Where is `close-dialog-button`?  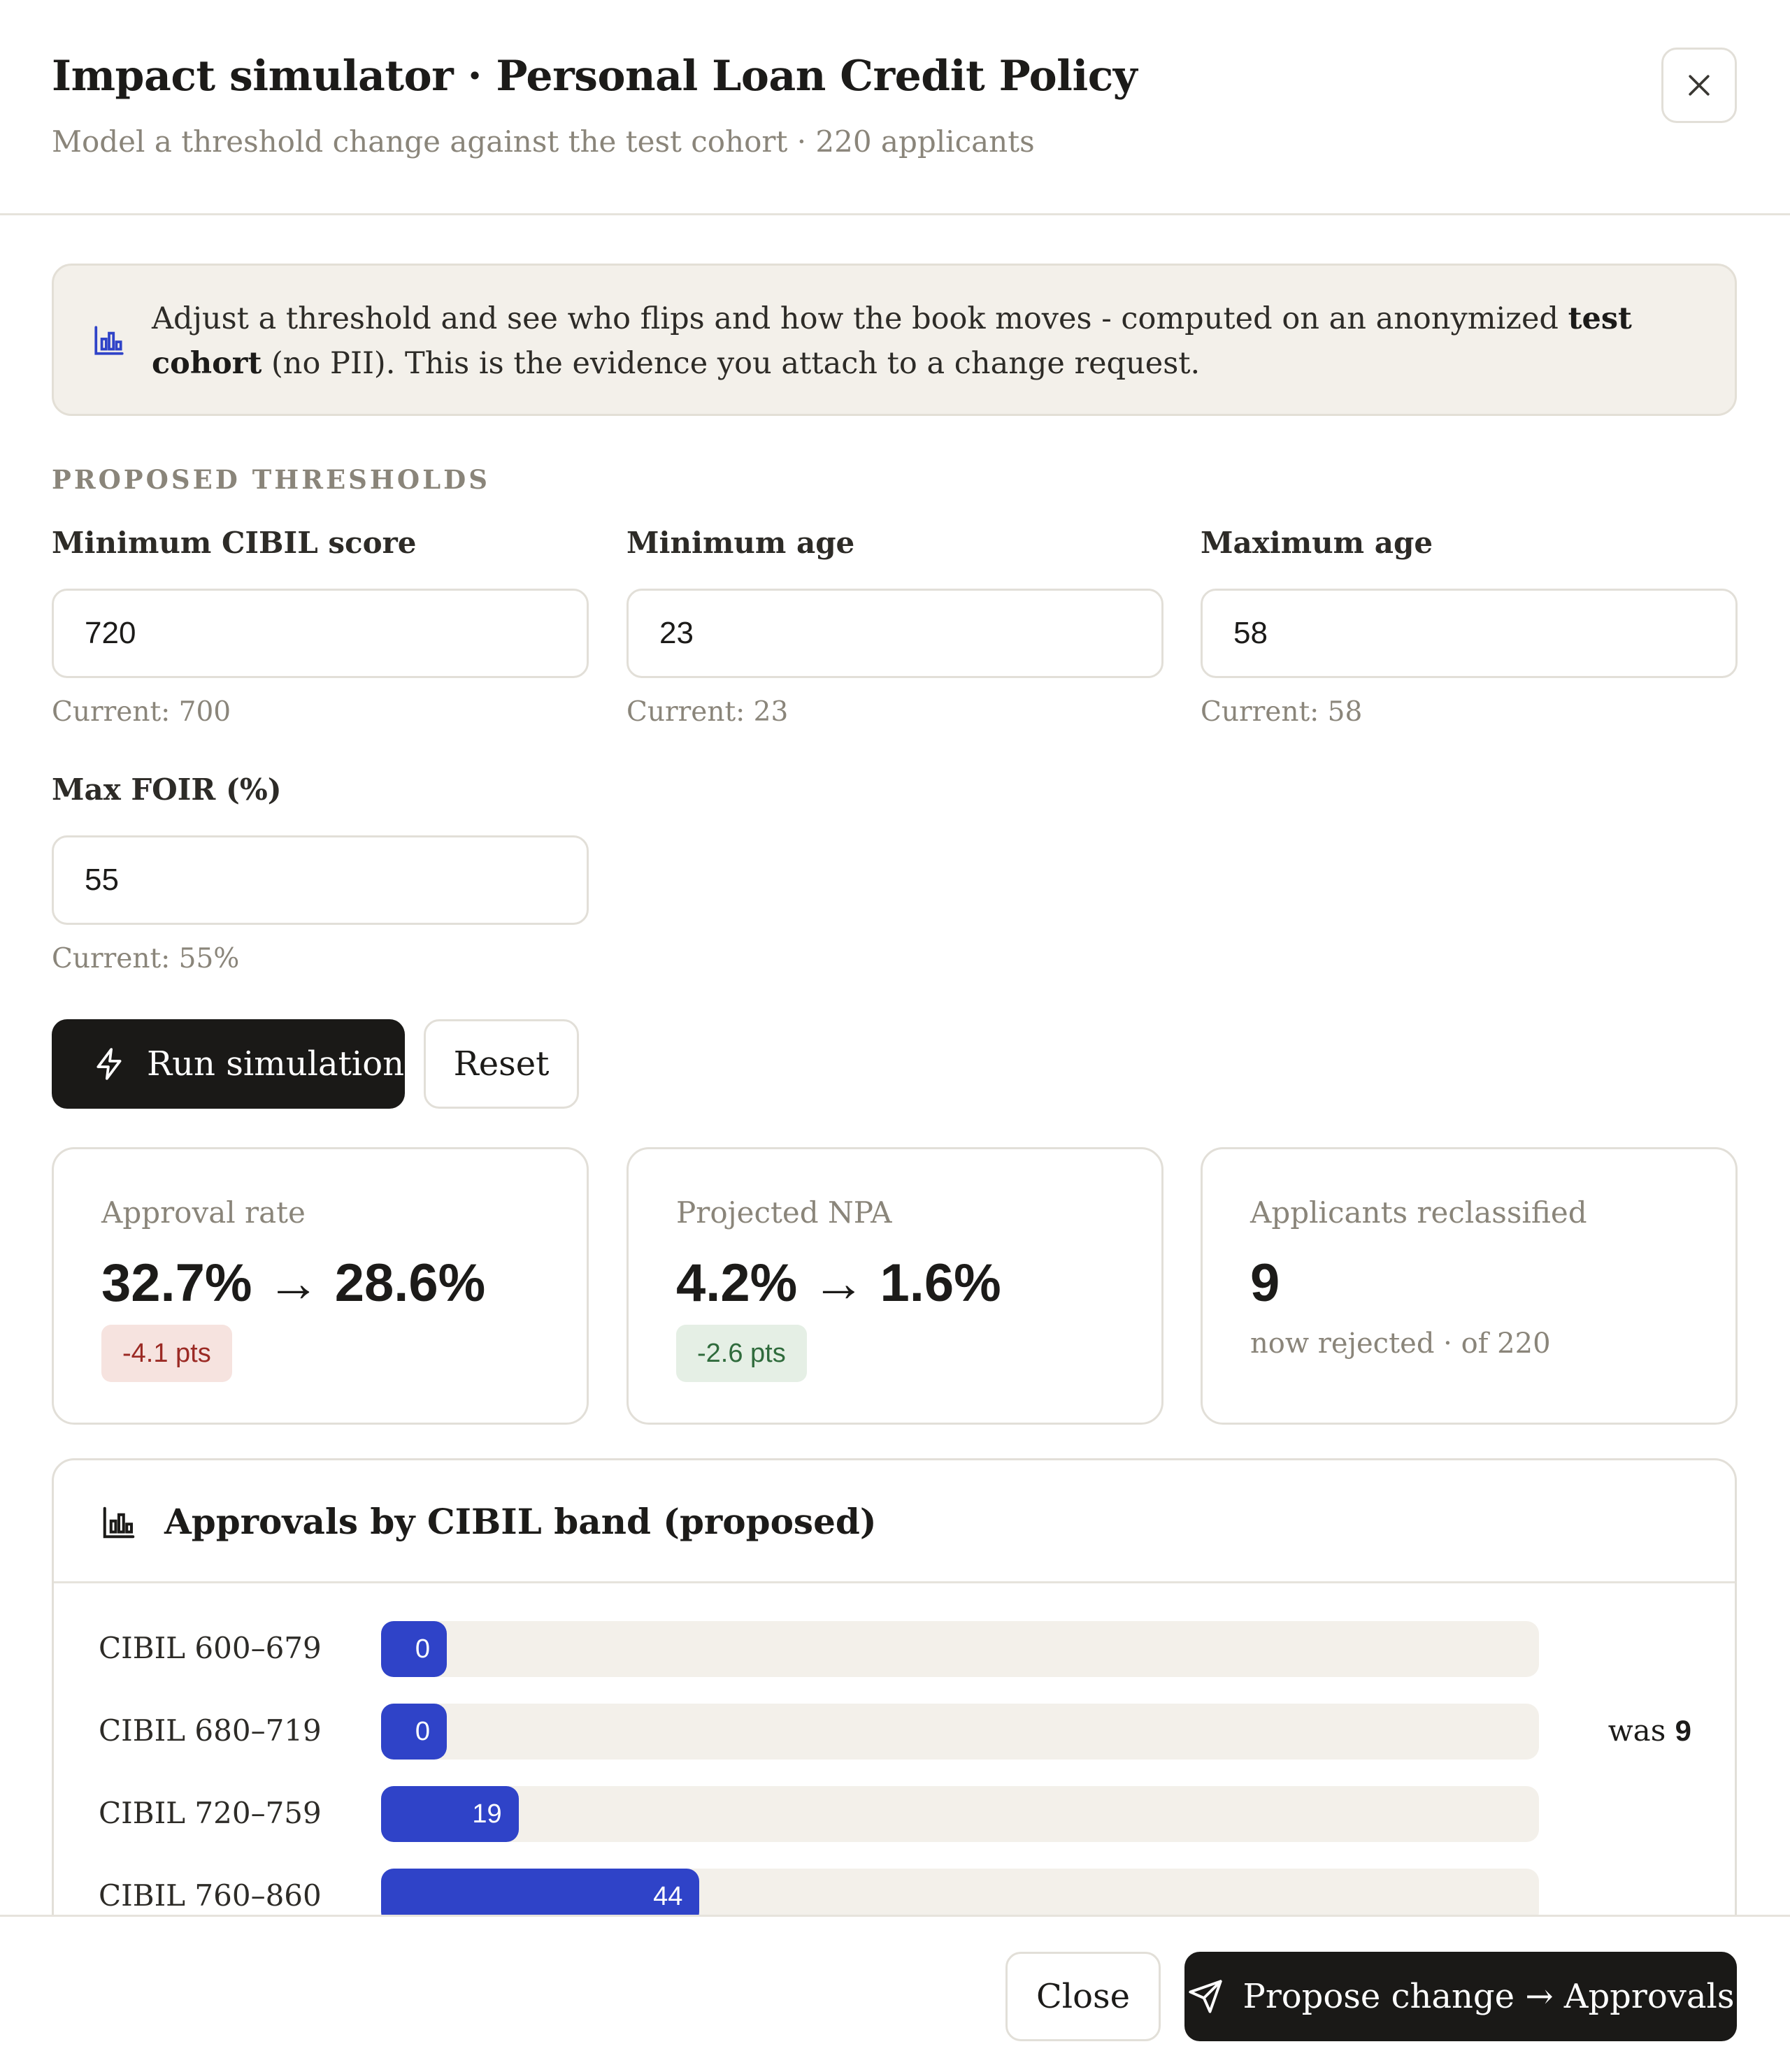 close-dialog-button is located at coordinates (1699, 85).